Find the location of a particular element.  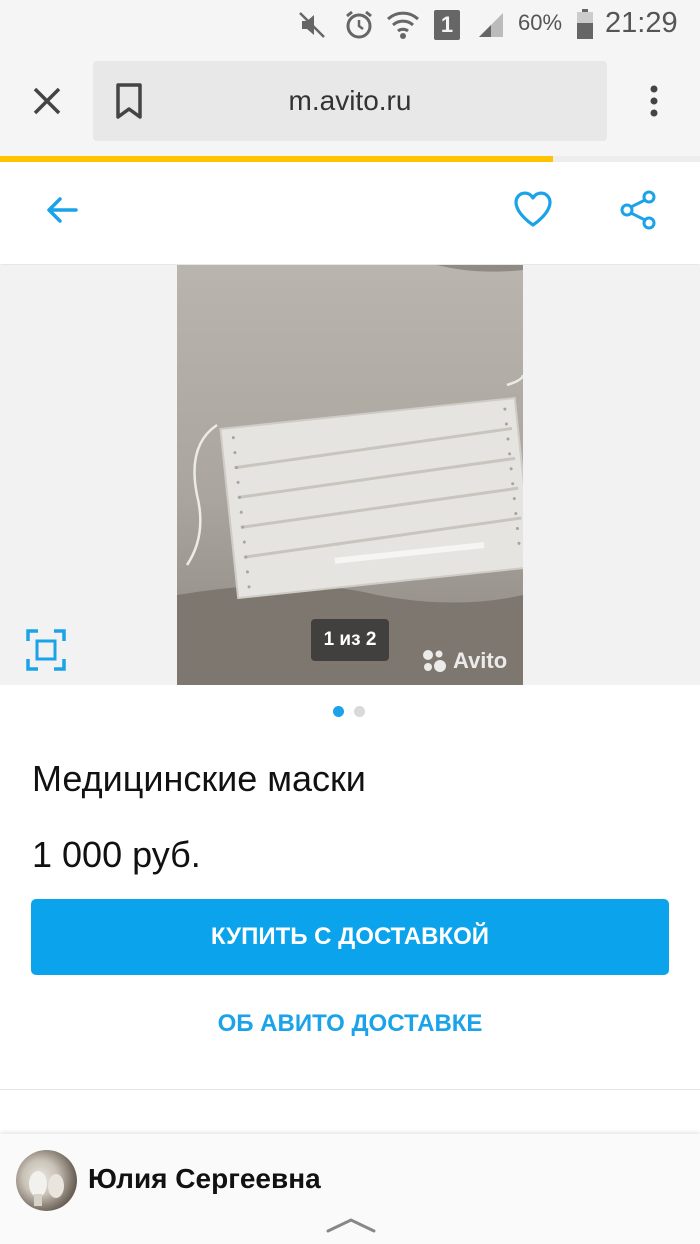

chevron-up-icon is located at coordinates (351, 1225).